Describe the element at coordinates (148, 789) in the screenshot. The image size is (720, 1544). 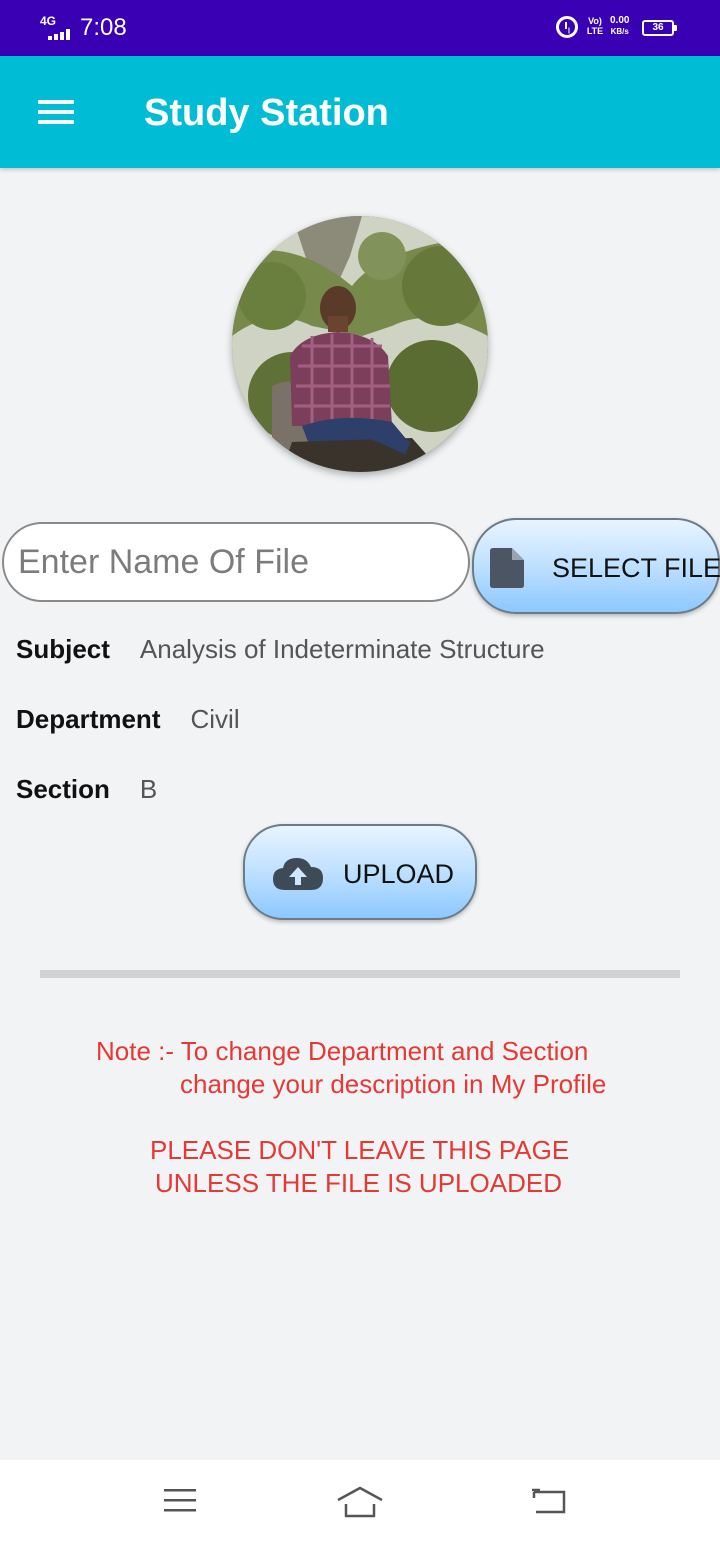
I see `section-value: B` at that location.